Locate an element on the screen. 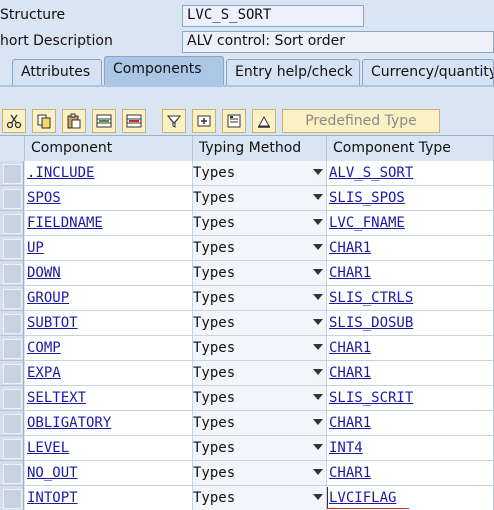 This screenshot has height=510, width=494. component-type-link: SLIS_SCRIT is located at coordinates (371, 398).